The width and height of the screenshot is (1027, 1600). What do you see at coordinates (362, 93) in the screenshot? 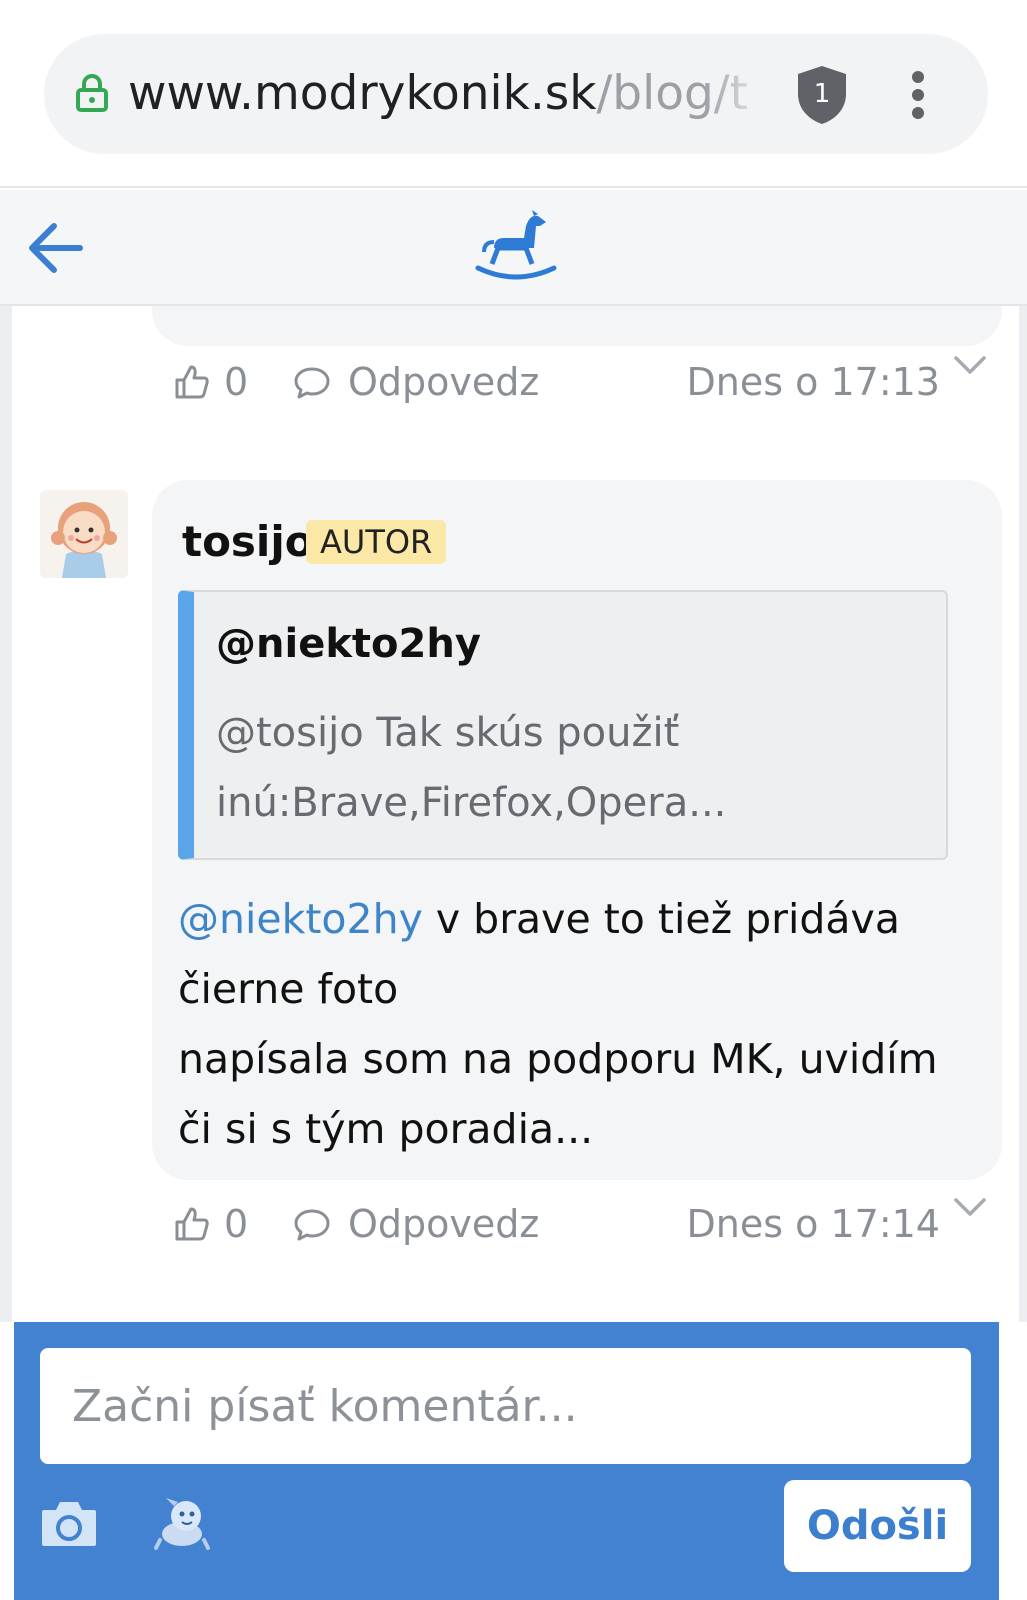
I see `url-domain: www.modrykonik.sk` at bounding box center [362, 93].